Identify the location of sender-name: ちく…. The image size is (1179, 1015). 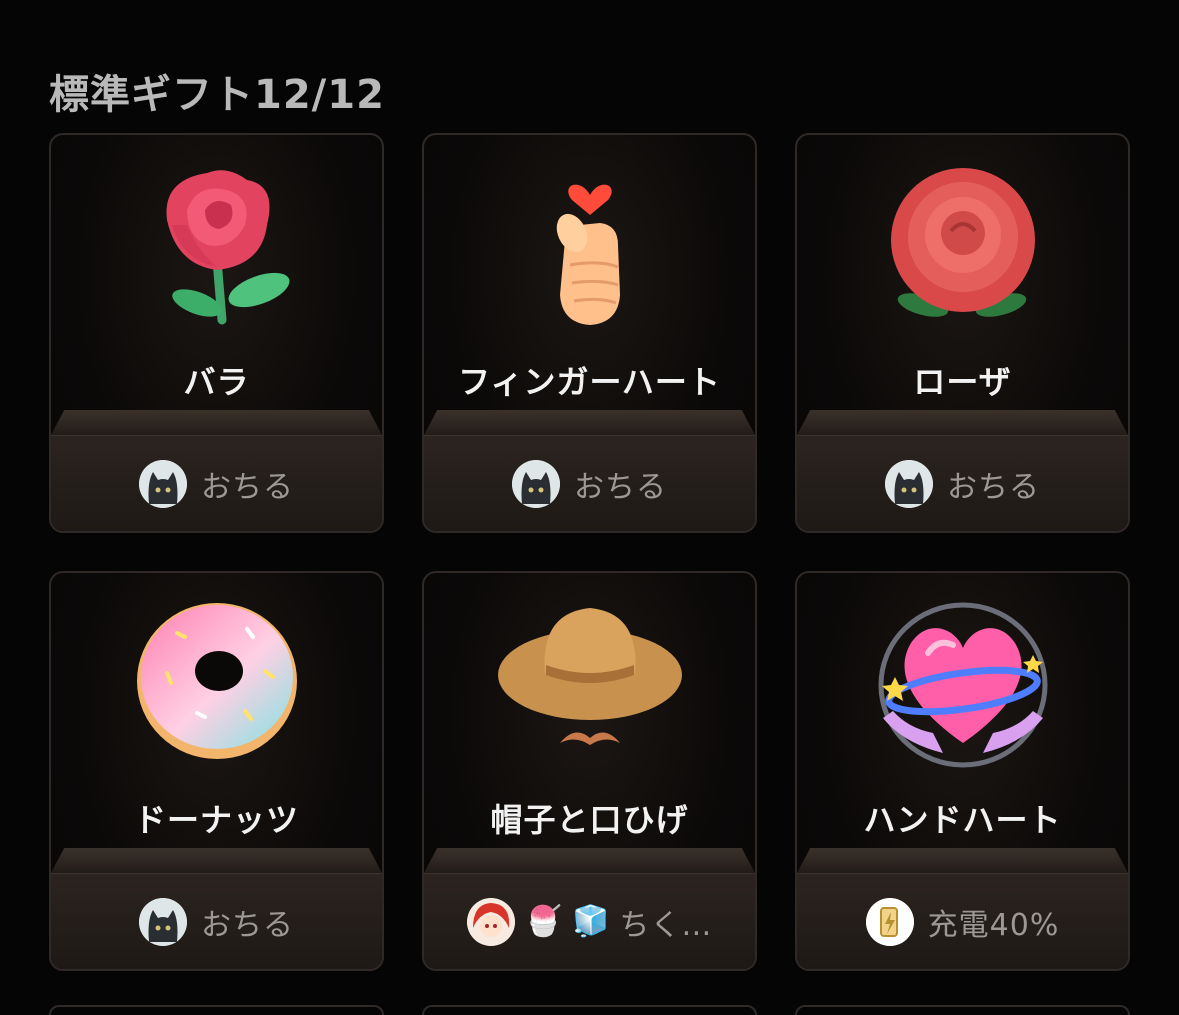
(666, 925).